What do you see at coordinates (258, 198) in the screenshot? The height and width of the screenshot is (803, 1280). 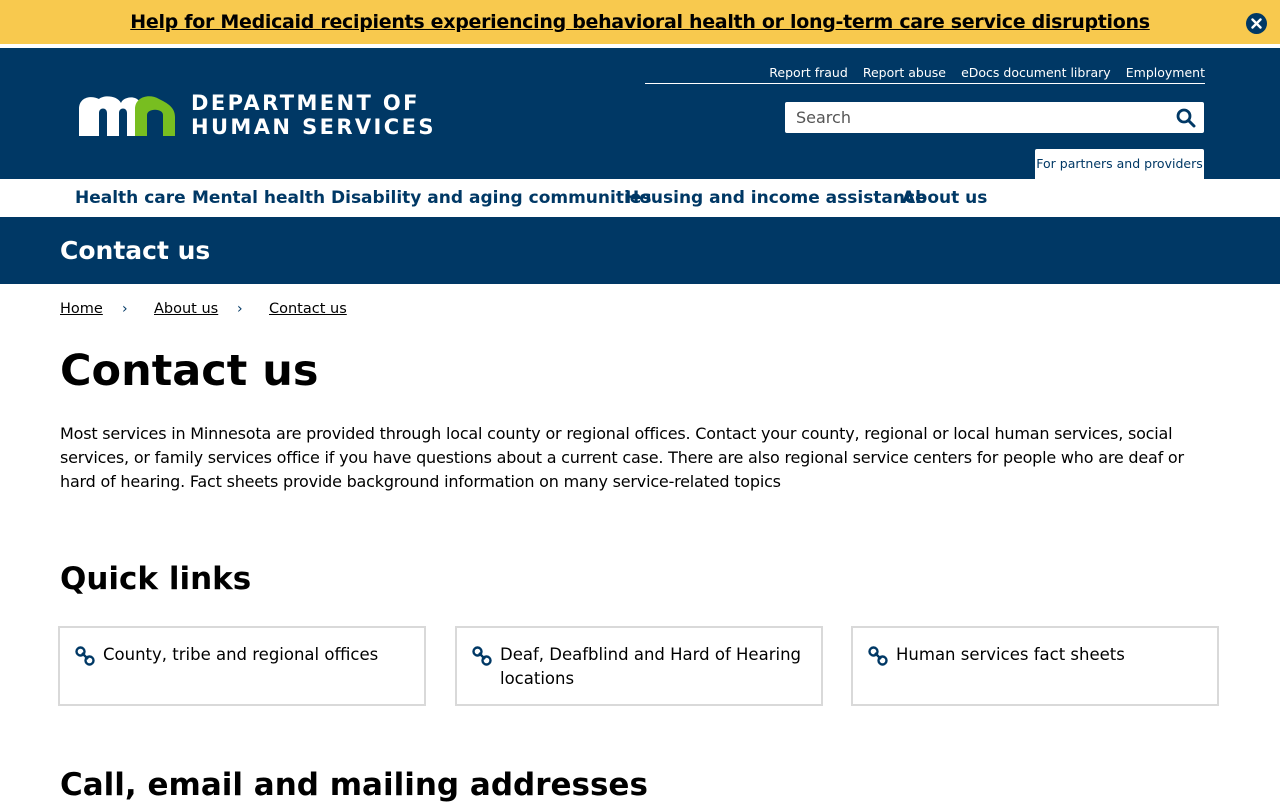 I see `nav-mental-health: Mental health` at bounding box center [258, 198].